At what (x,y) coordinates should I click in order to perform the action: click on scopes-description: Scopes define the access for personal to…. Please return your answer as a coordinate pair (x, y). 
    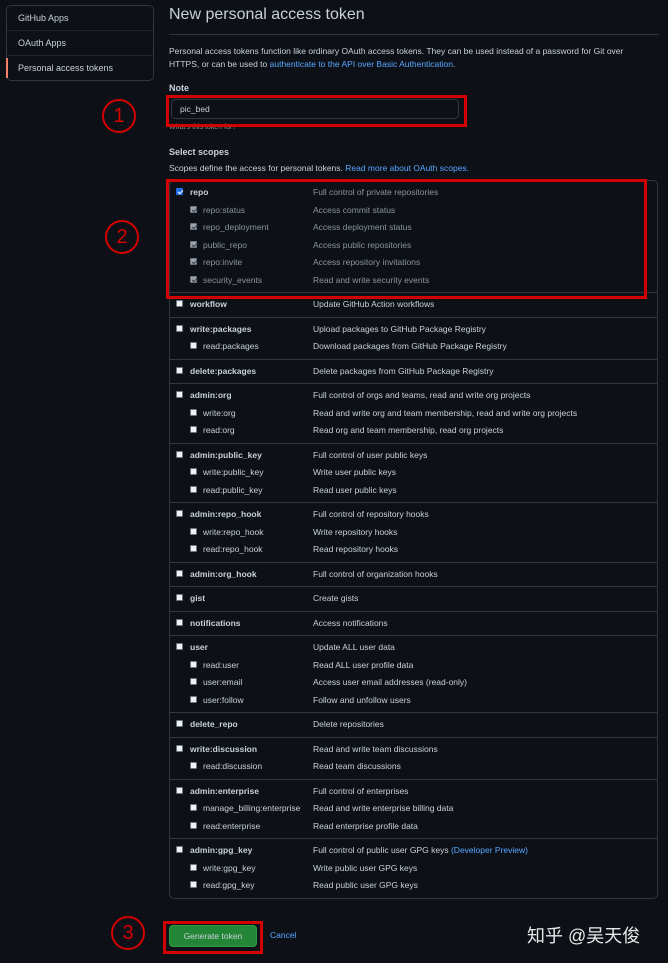
    Looking at the image, I should click on (319, 168).